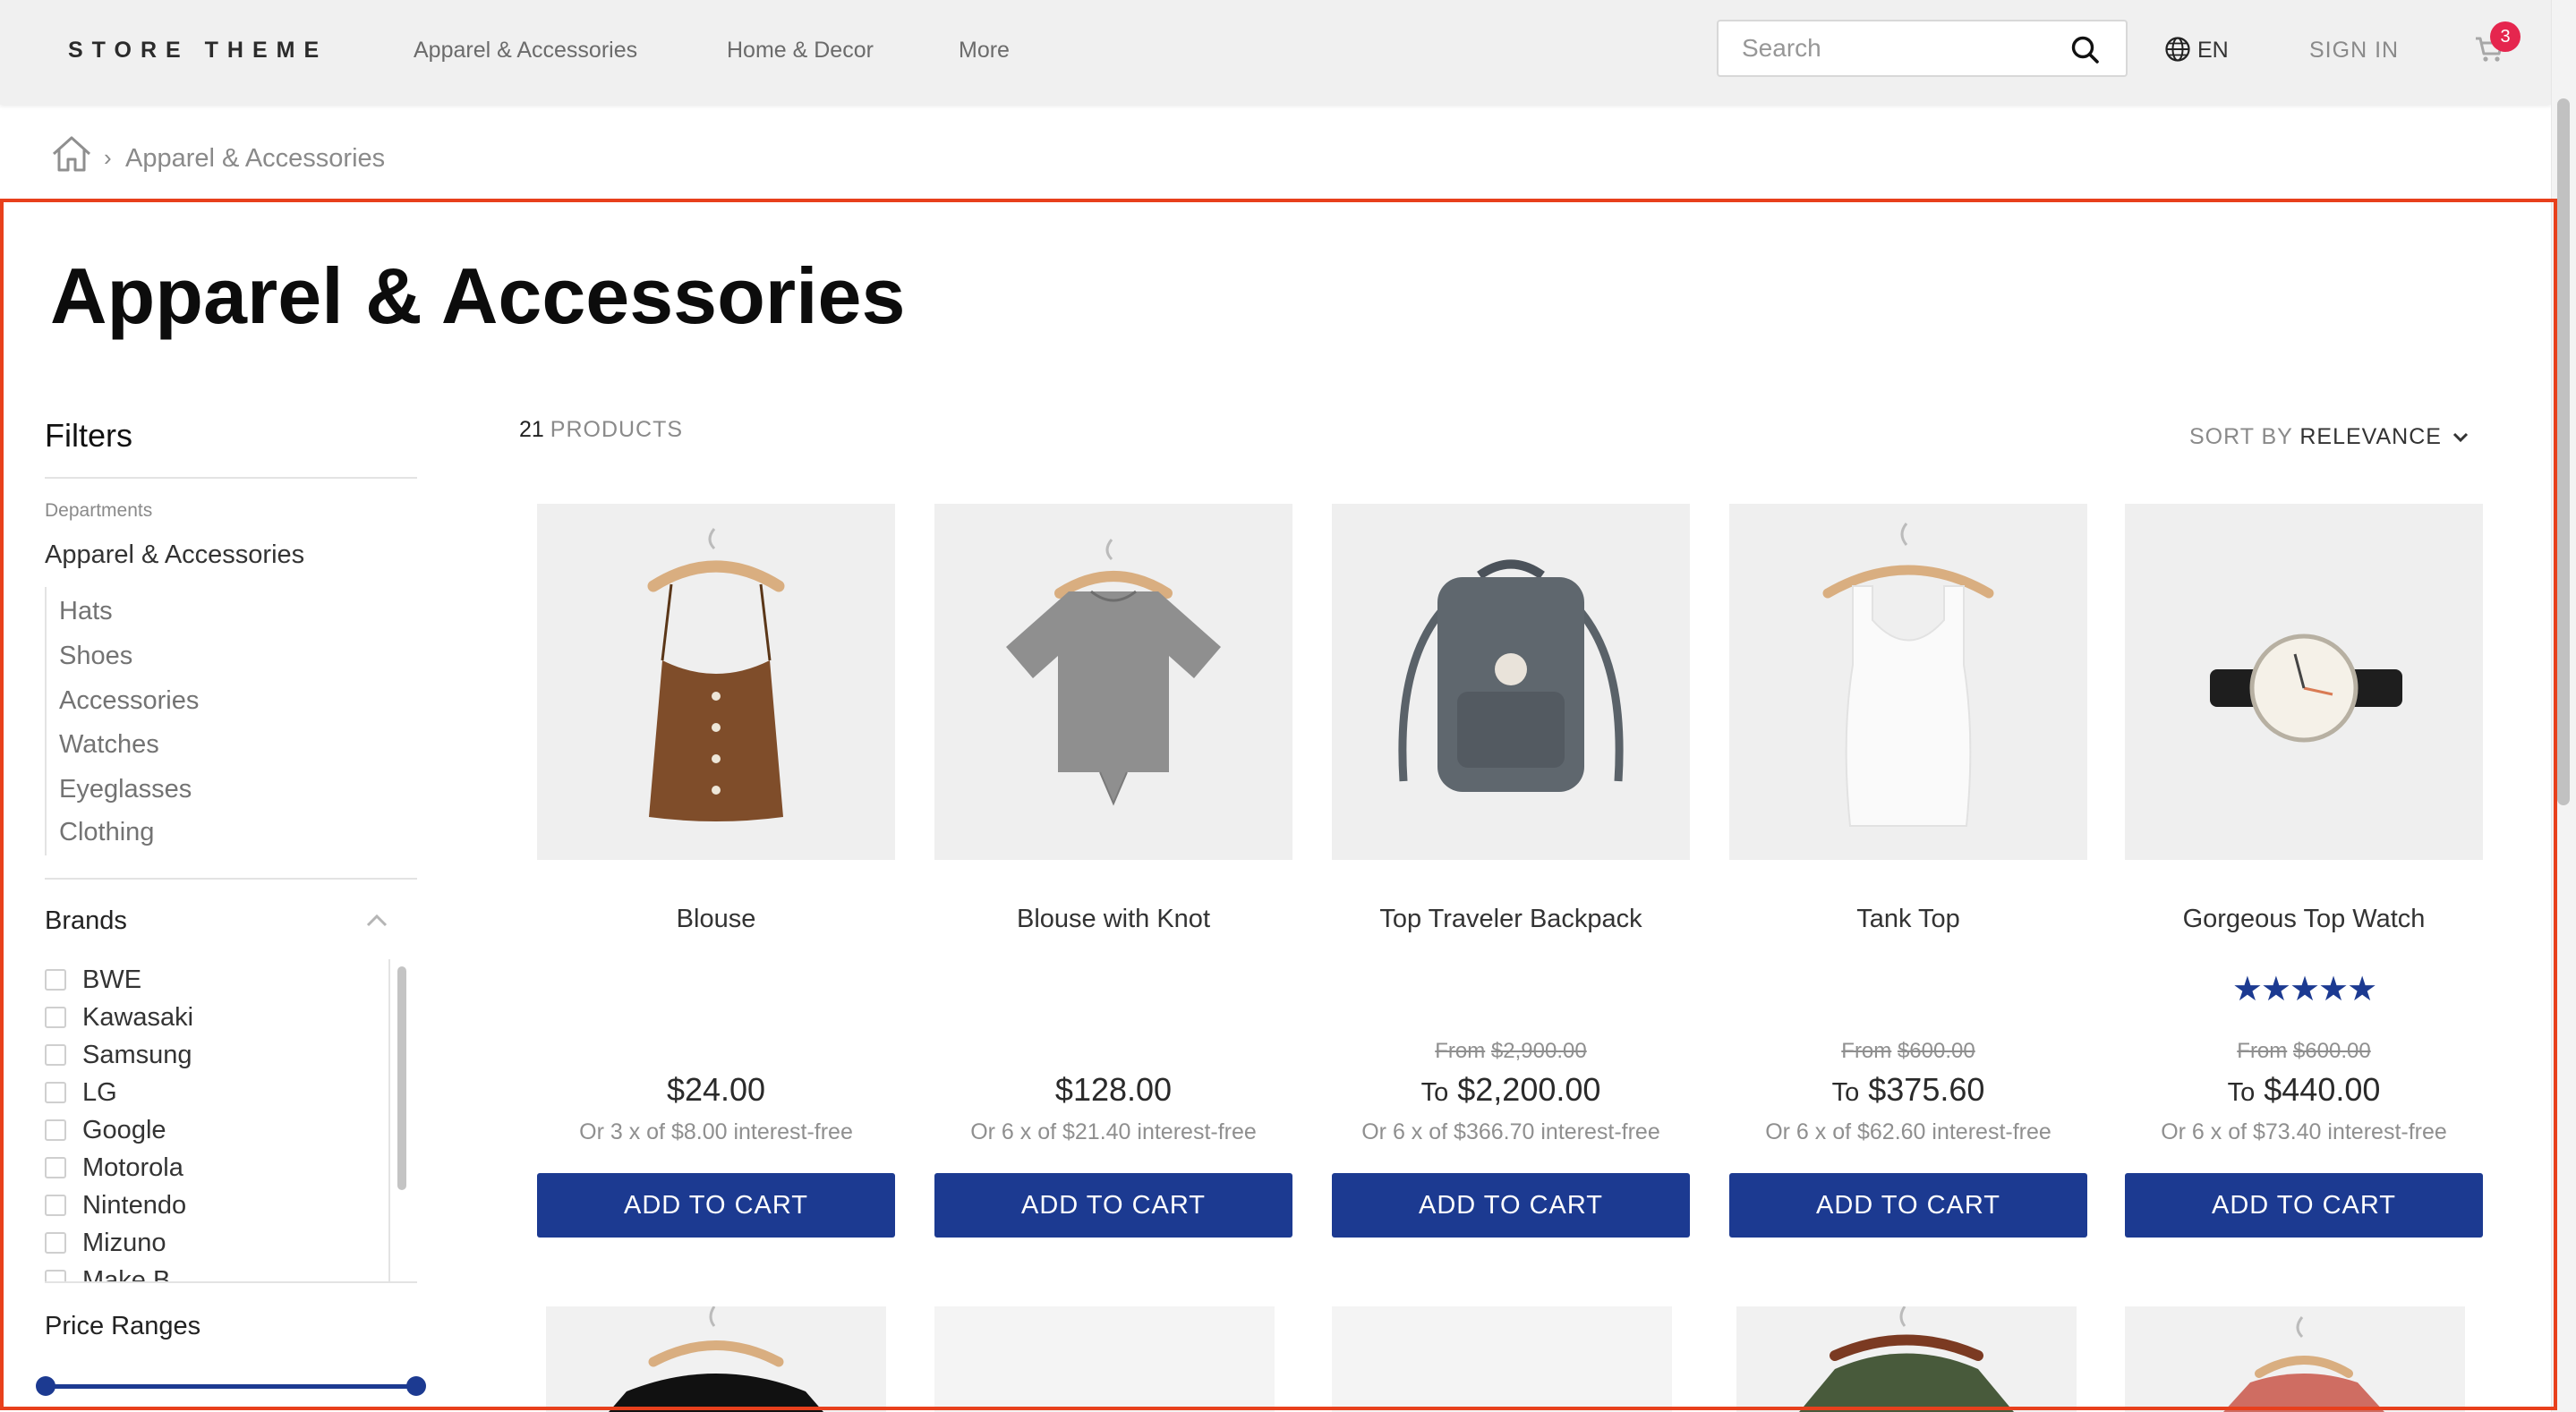  Describe the element at coordinates (124, 1129) in the screenshot. I see `brand-label: Google` at that location.